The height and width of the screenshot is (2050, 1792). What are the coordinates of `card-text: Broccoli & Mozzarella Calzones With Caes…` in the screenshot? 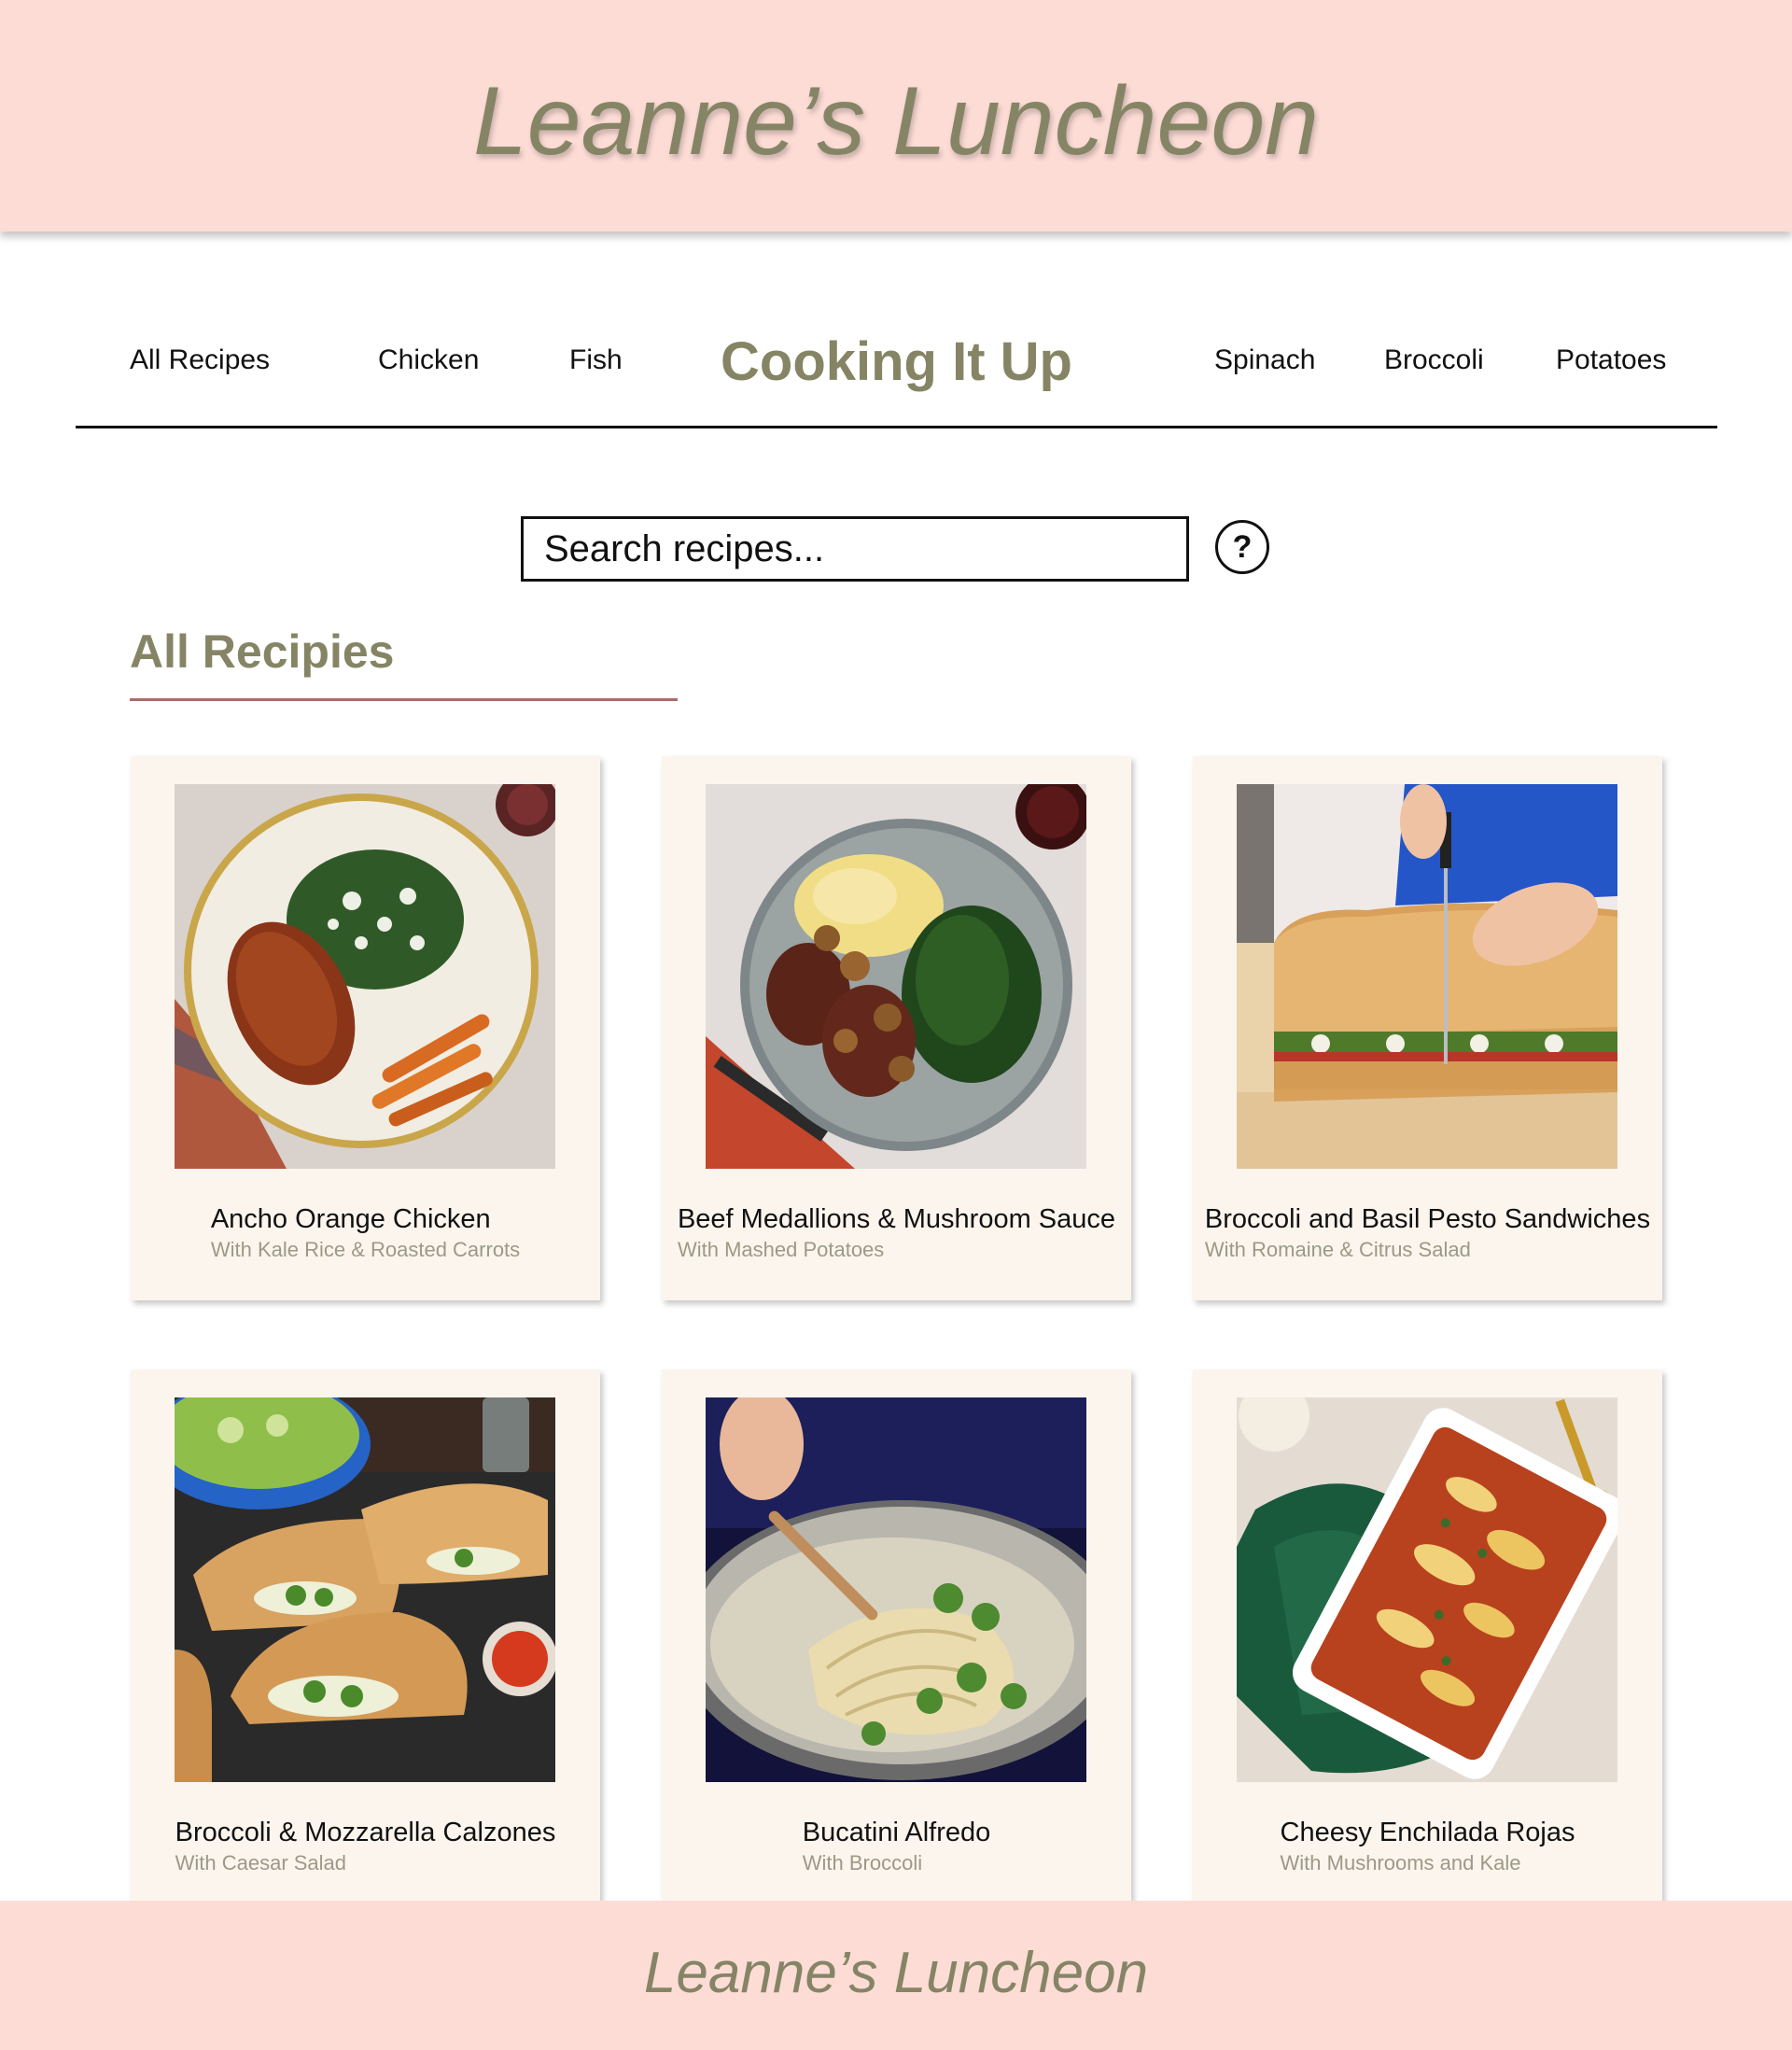 It's located at (365, 1847).